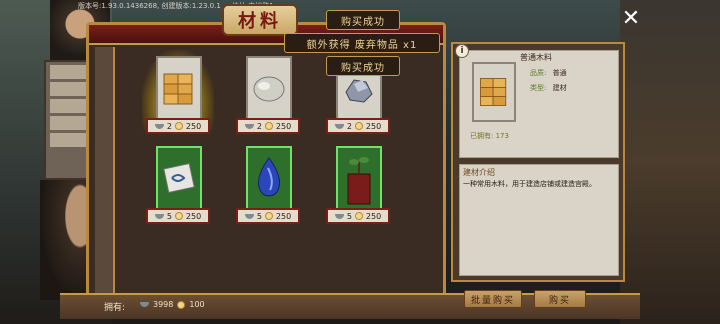 Image resolution: width=720 pixels, height=324 pixels. Describe the element at coordinates (559, 88) in the screenshot. I see `attr-value: 建材` at that location.